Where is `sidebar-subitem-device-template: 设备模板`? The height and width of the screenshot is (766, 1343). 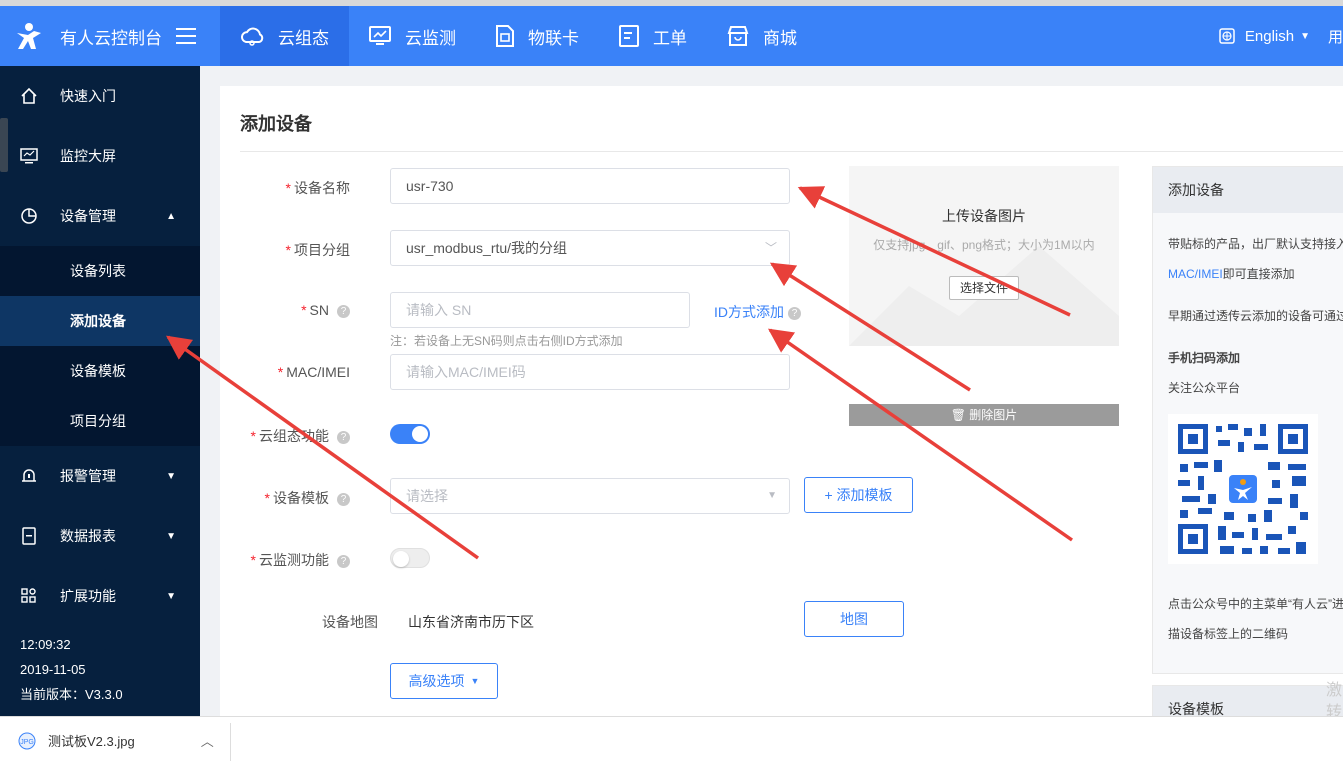 sidebar-subitem-device-template: 设备模板 is located at coordinates (100, 371).